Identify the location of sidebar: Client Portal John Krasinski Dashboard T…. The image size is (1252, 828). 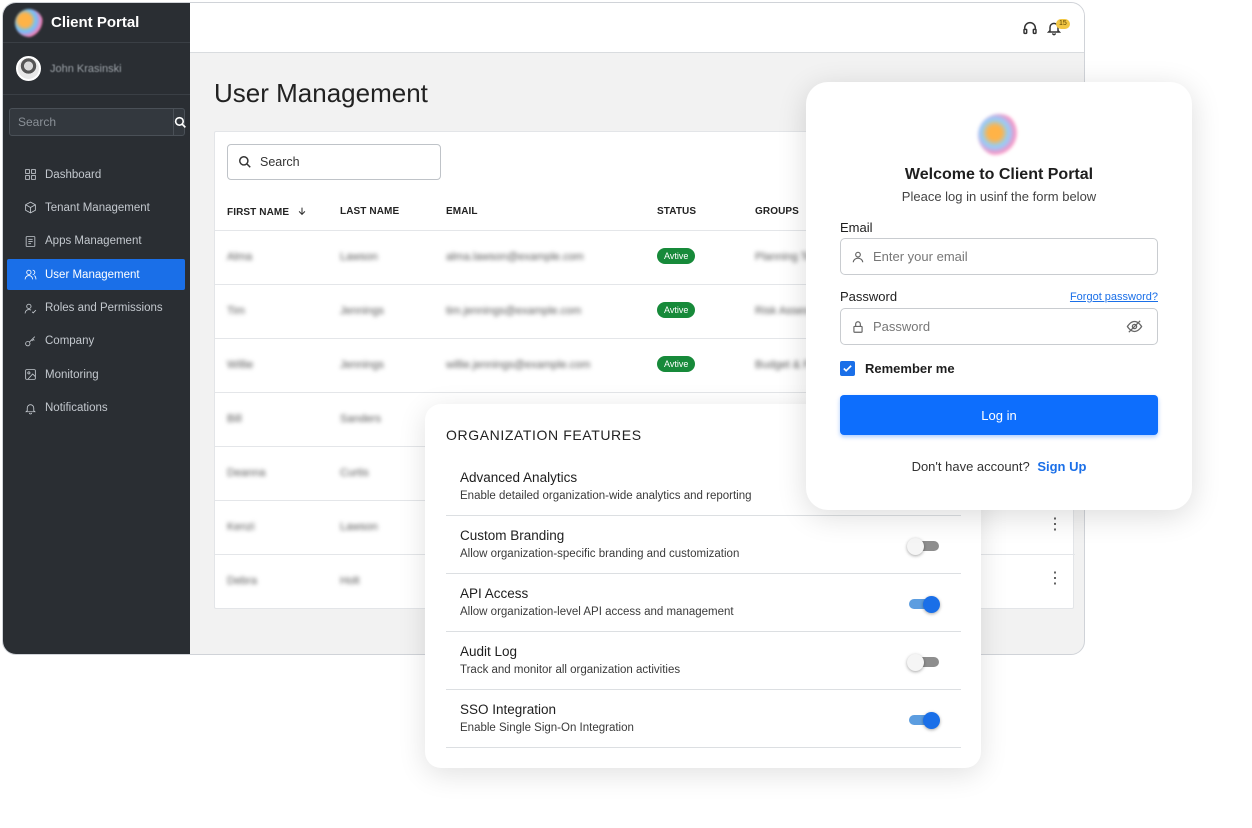
(96, 328).